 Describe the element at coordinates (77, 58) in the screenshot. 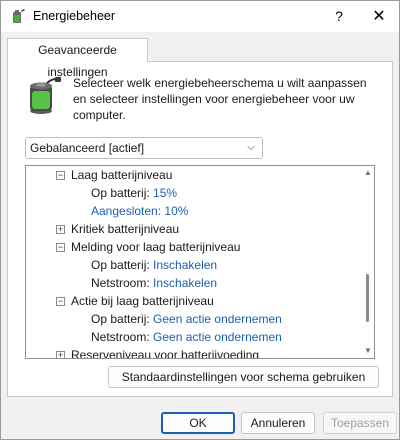

I see `tab-advanced-settings: Geavanceerde instellingen` at that location.